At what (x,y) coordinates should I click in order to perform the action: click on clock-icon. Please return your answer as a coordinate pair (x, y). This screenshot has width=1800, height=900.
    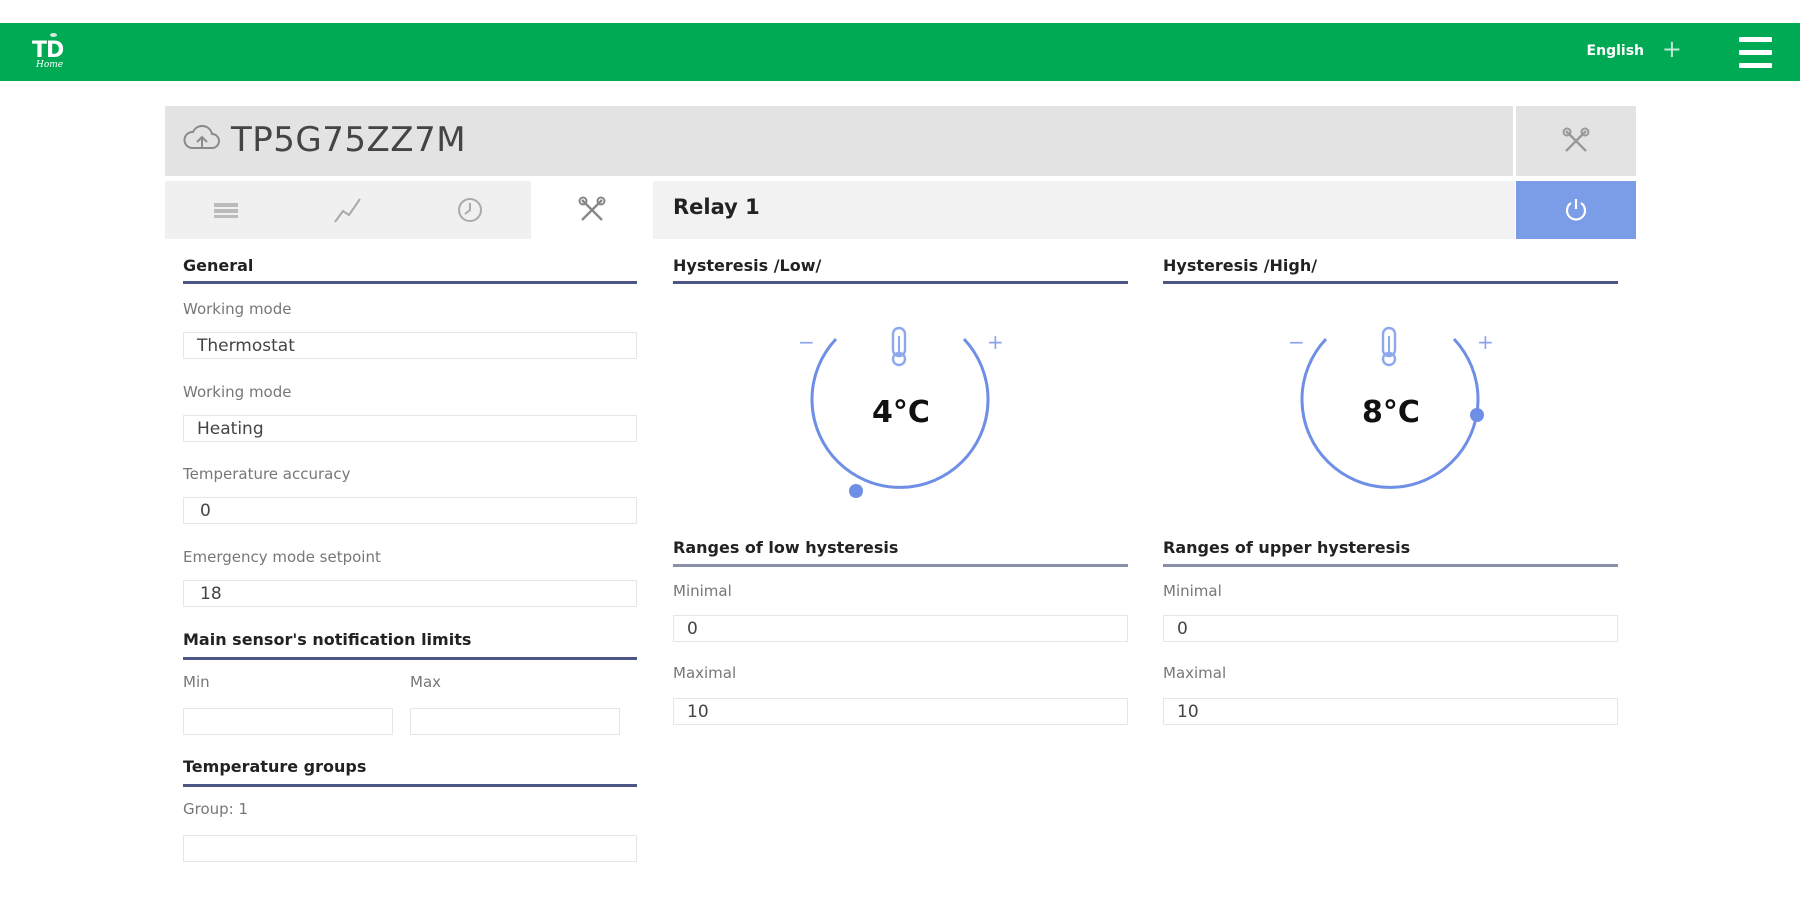
    Looking at the image, I should click on (470, 210).